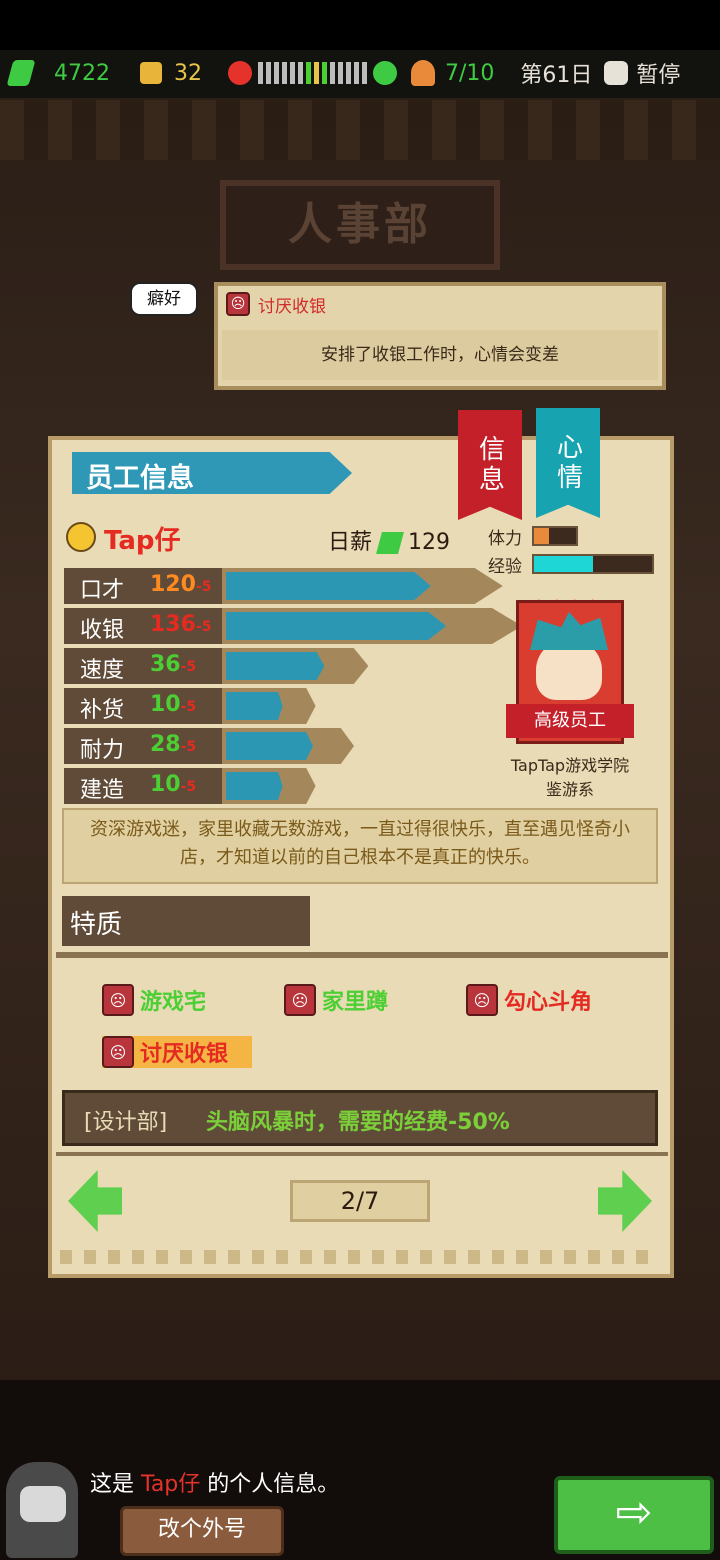 The image size is (720, 1560). What do you see at coordinates (470, 73) in the screenshot?
I see `staff-count: 7/10` at bounding box center [470, 73].